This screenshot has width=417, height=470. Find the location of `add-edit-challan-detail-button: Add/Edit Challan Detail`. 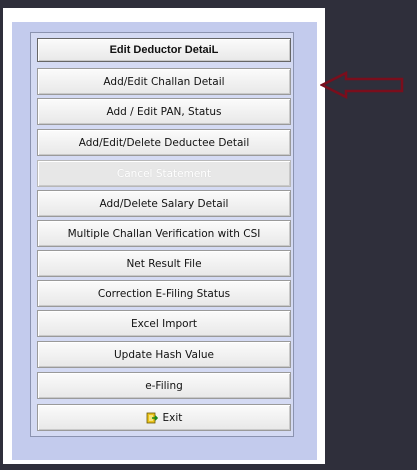

add-edit-challan-detail-button: Add/Edit Challan Detail is located at coordinates (164, 81).